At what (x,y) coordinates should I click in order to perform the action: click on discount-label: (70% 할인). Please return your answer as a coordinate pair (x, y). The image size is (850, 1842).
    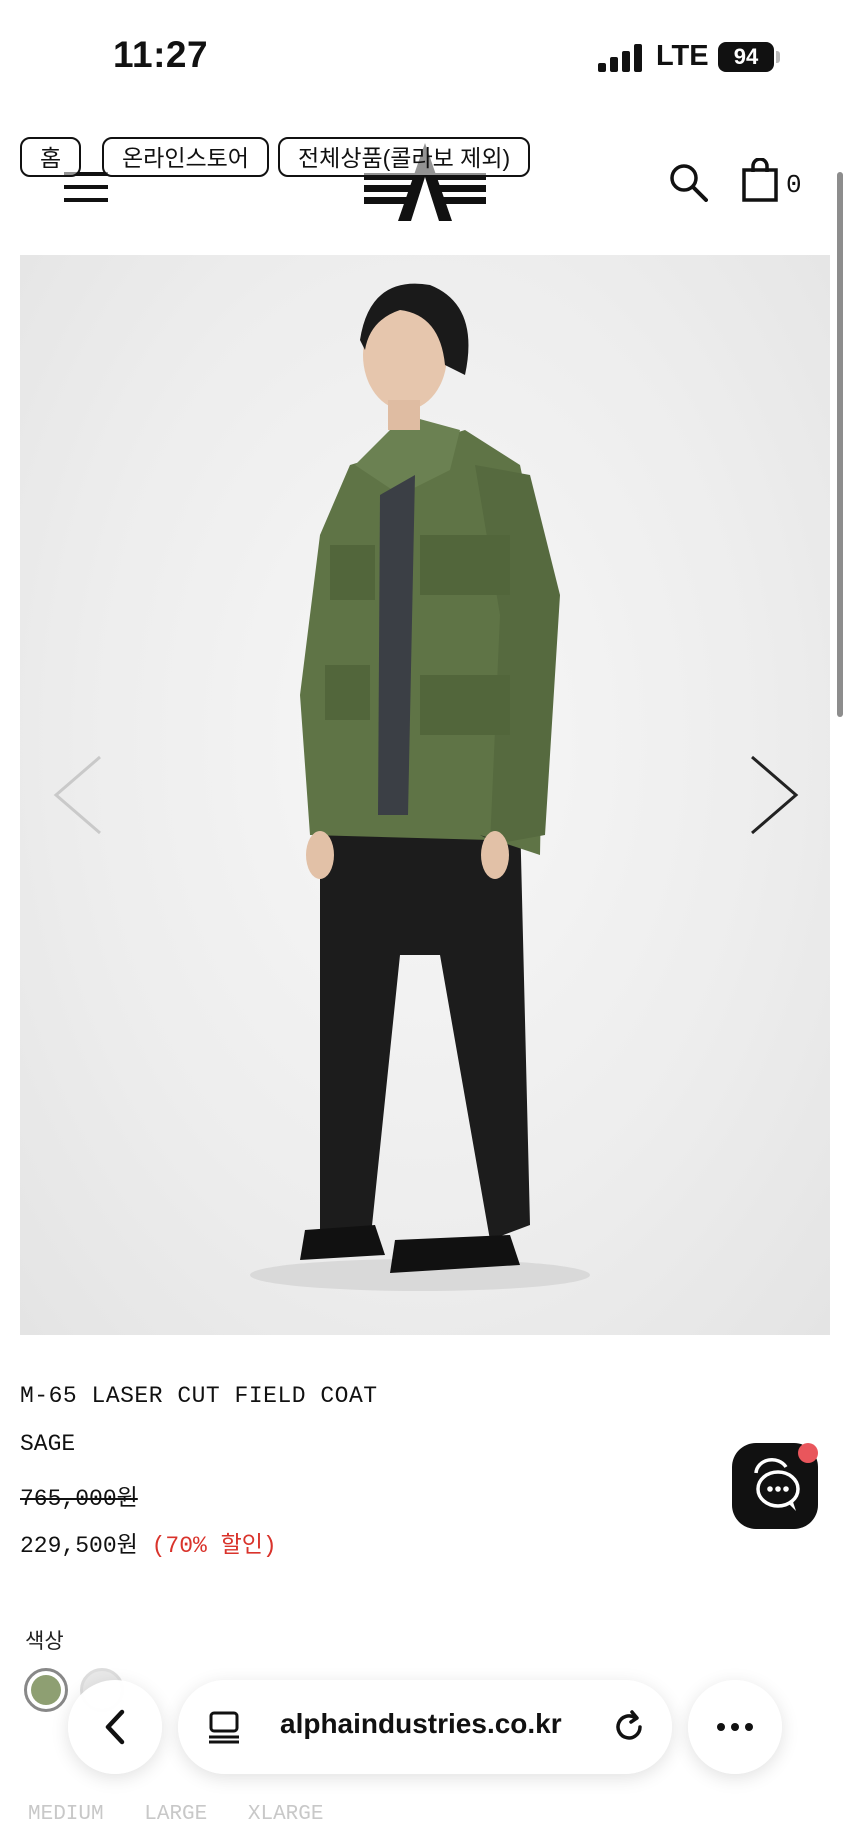
    Looking at the image, I should click on (214, 1546).